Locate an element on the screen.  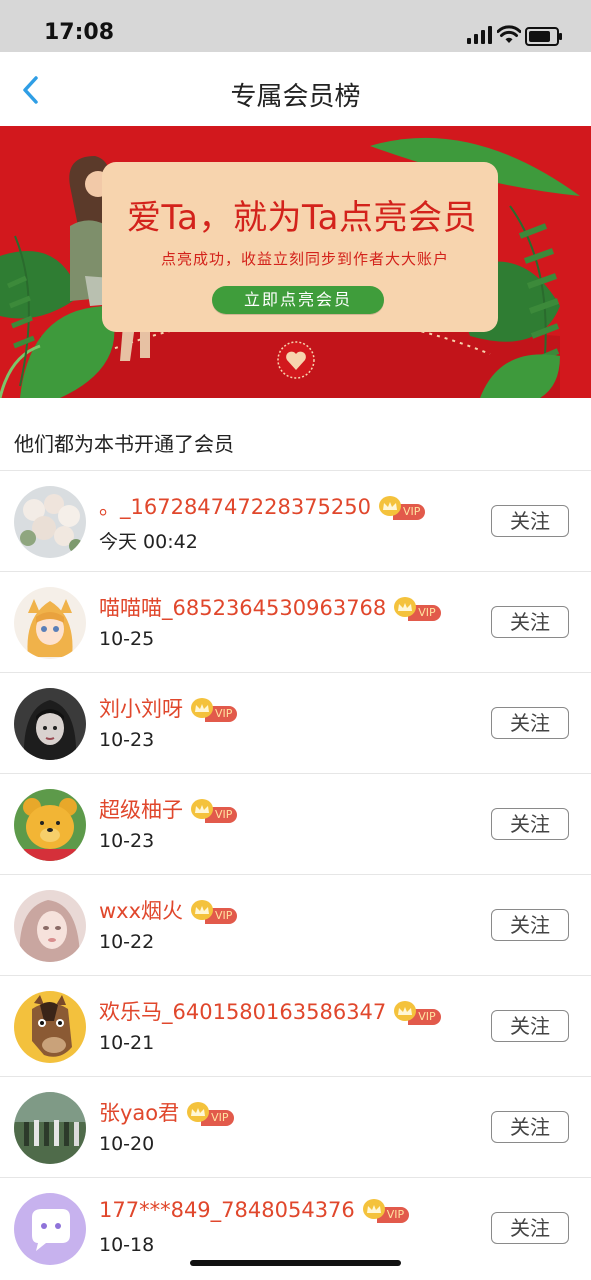
horse-avatar is located at coordinates (50, 1027).